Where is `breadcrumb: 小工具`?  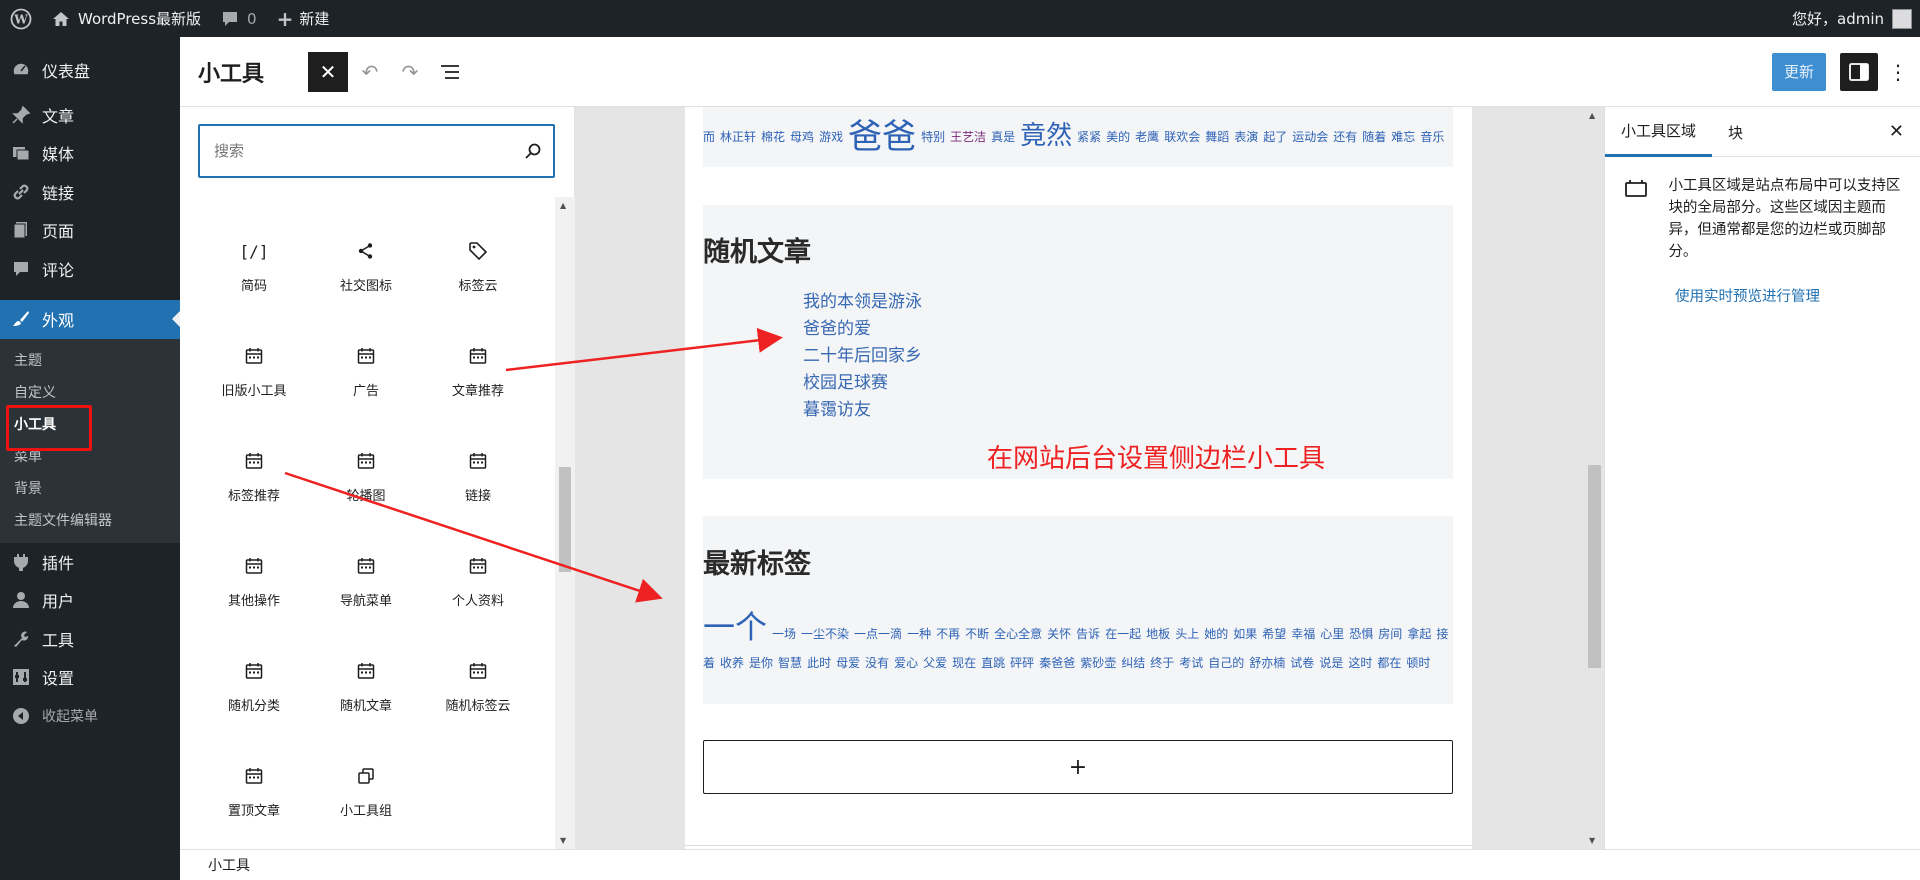
breadcrumb: 小工具 is located at coordinates (229, 865).